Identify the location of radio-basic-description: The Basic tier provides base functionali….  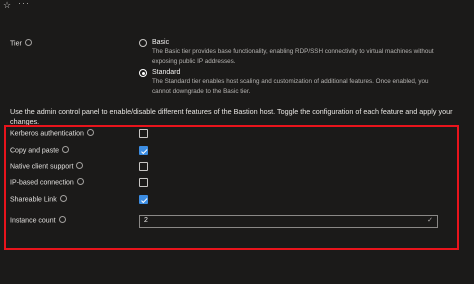
(293, 56).